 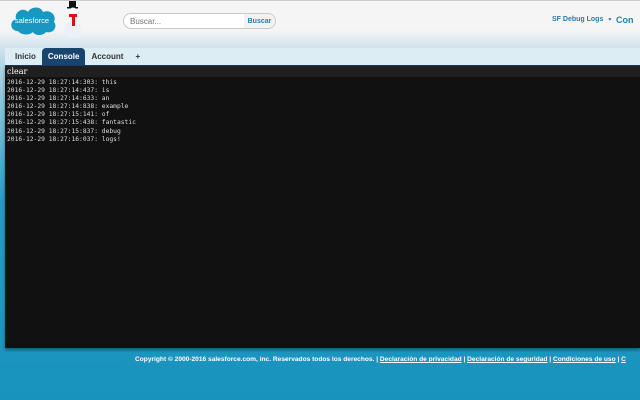 I want to click on privacy-link: Declaración de privacidad, so click(x=421, y=359).